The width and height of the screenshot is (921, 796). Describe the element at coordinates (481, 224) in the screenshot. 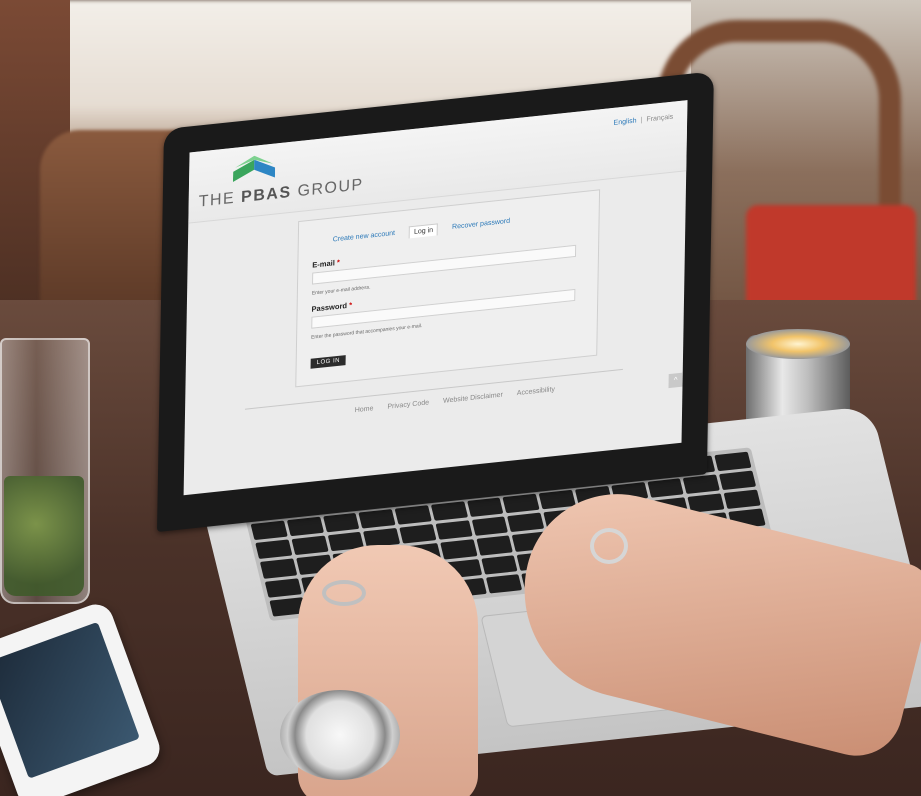

I see `tab-recover-password: Recover password` at that location.